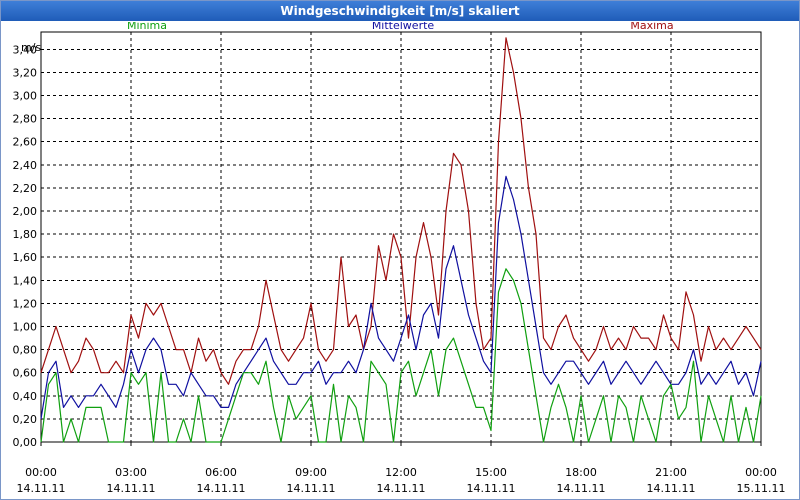 The width and height of the screenshot is (800, 500). I want to click on x-tick-time: 18:00, so click(581, 472).